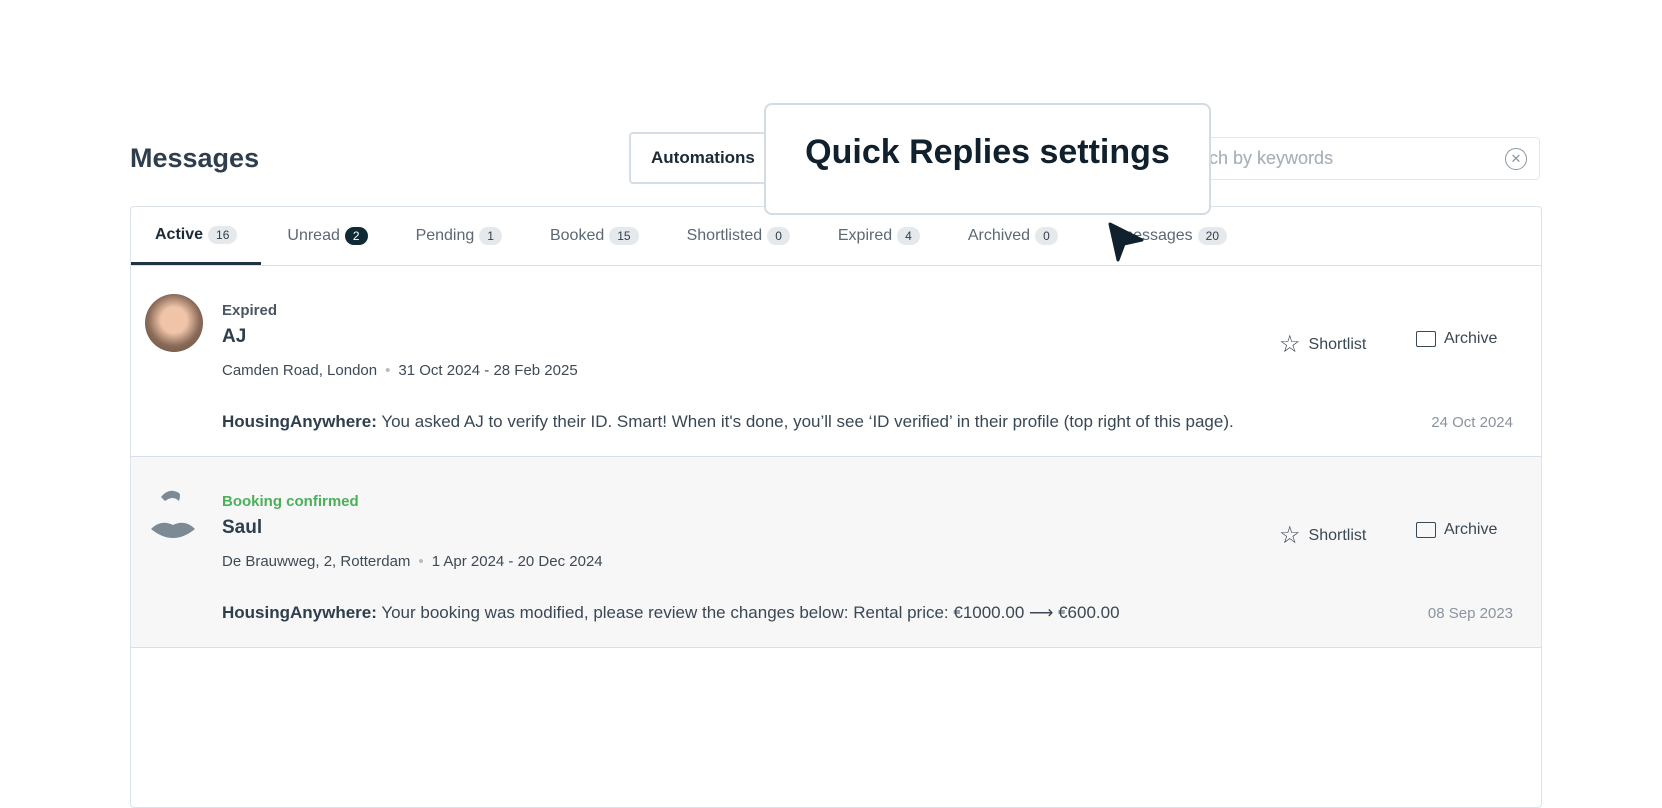 This screenshot has width=1662, height=808. Describe the element at coordinates (624, 236) in the screenshot. I see `tab-count: 15` at that location.